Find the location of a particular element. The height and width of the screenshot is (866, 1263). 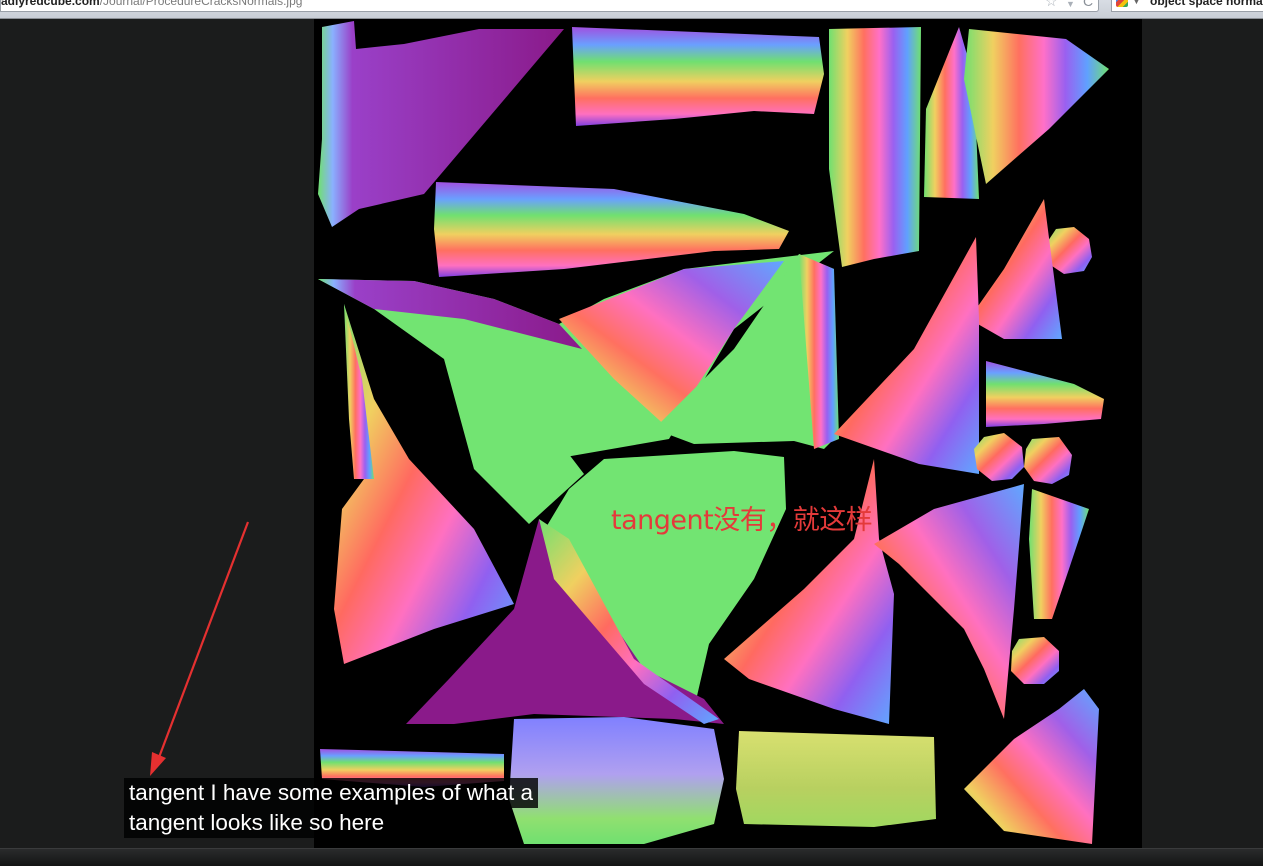

search-query: object space normal is located at coordinates (1206, 4).